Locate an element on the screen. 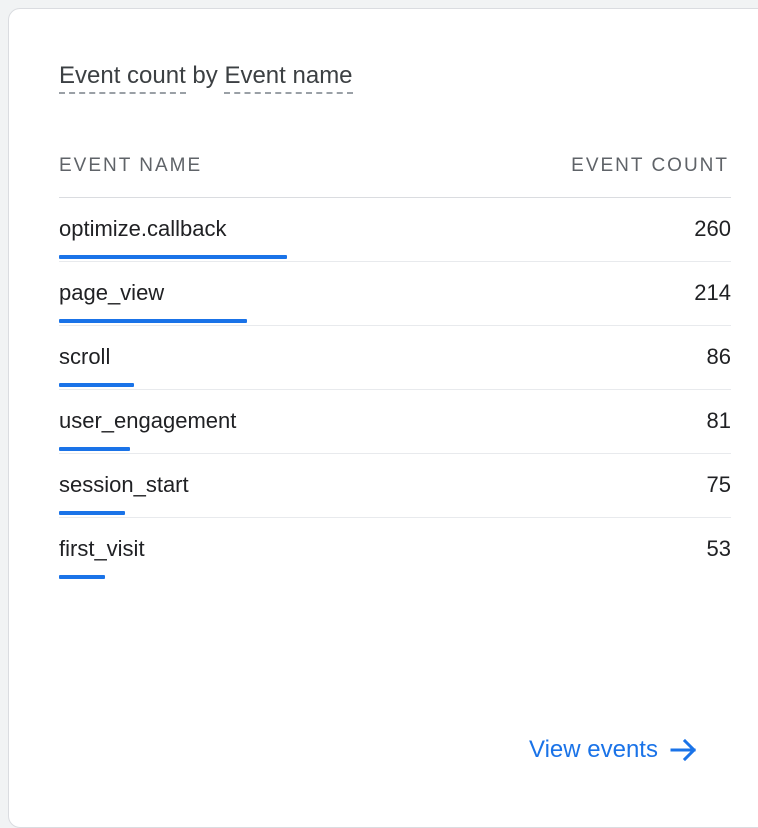 The height and width of the screenshot is (828, 758). event-name: session_start is located at coordinates (124, 484).